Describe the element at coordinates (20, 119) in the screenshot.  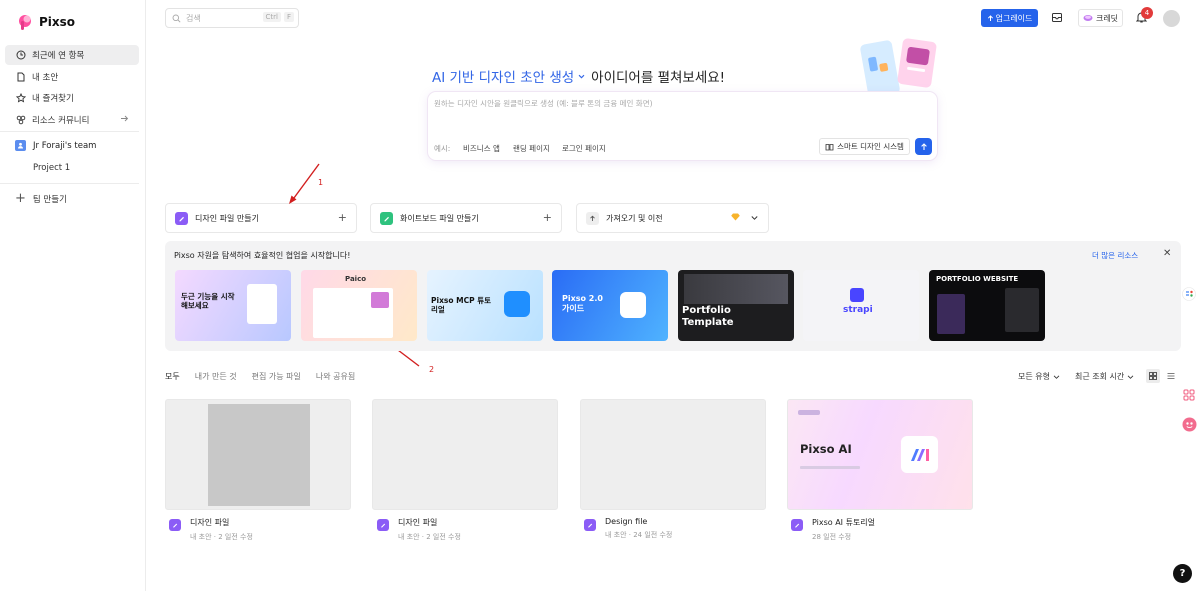
I see `community-icon` at that location.